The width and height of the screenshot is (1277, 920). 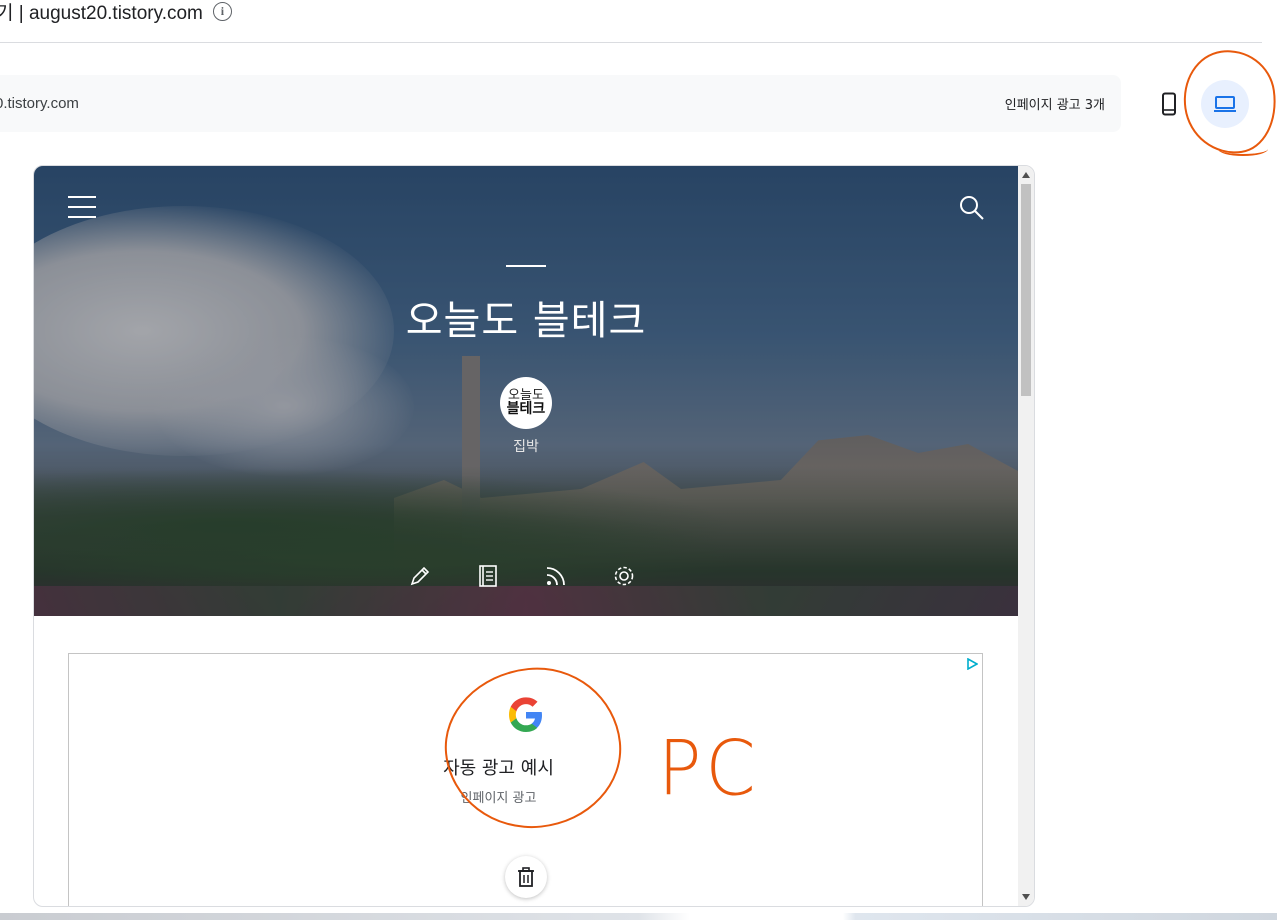 I want to click on avatar: 오늘도 블테크, so click(x=526, y=403).